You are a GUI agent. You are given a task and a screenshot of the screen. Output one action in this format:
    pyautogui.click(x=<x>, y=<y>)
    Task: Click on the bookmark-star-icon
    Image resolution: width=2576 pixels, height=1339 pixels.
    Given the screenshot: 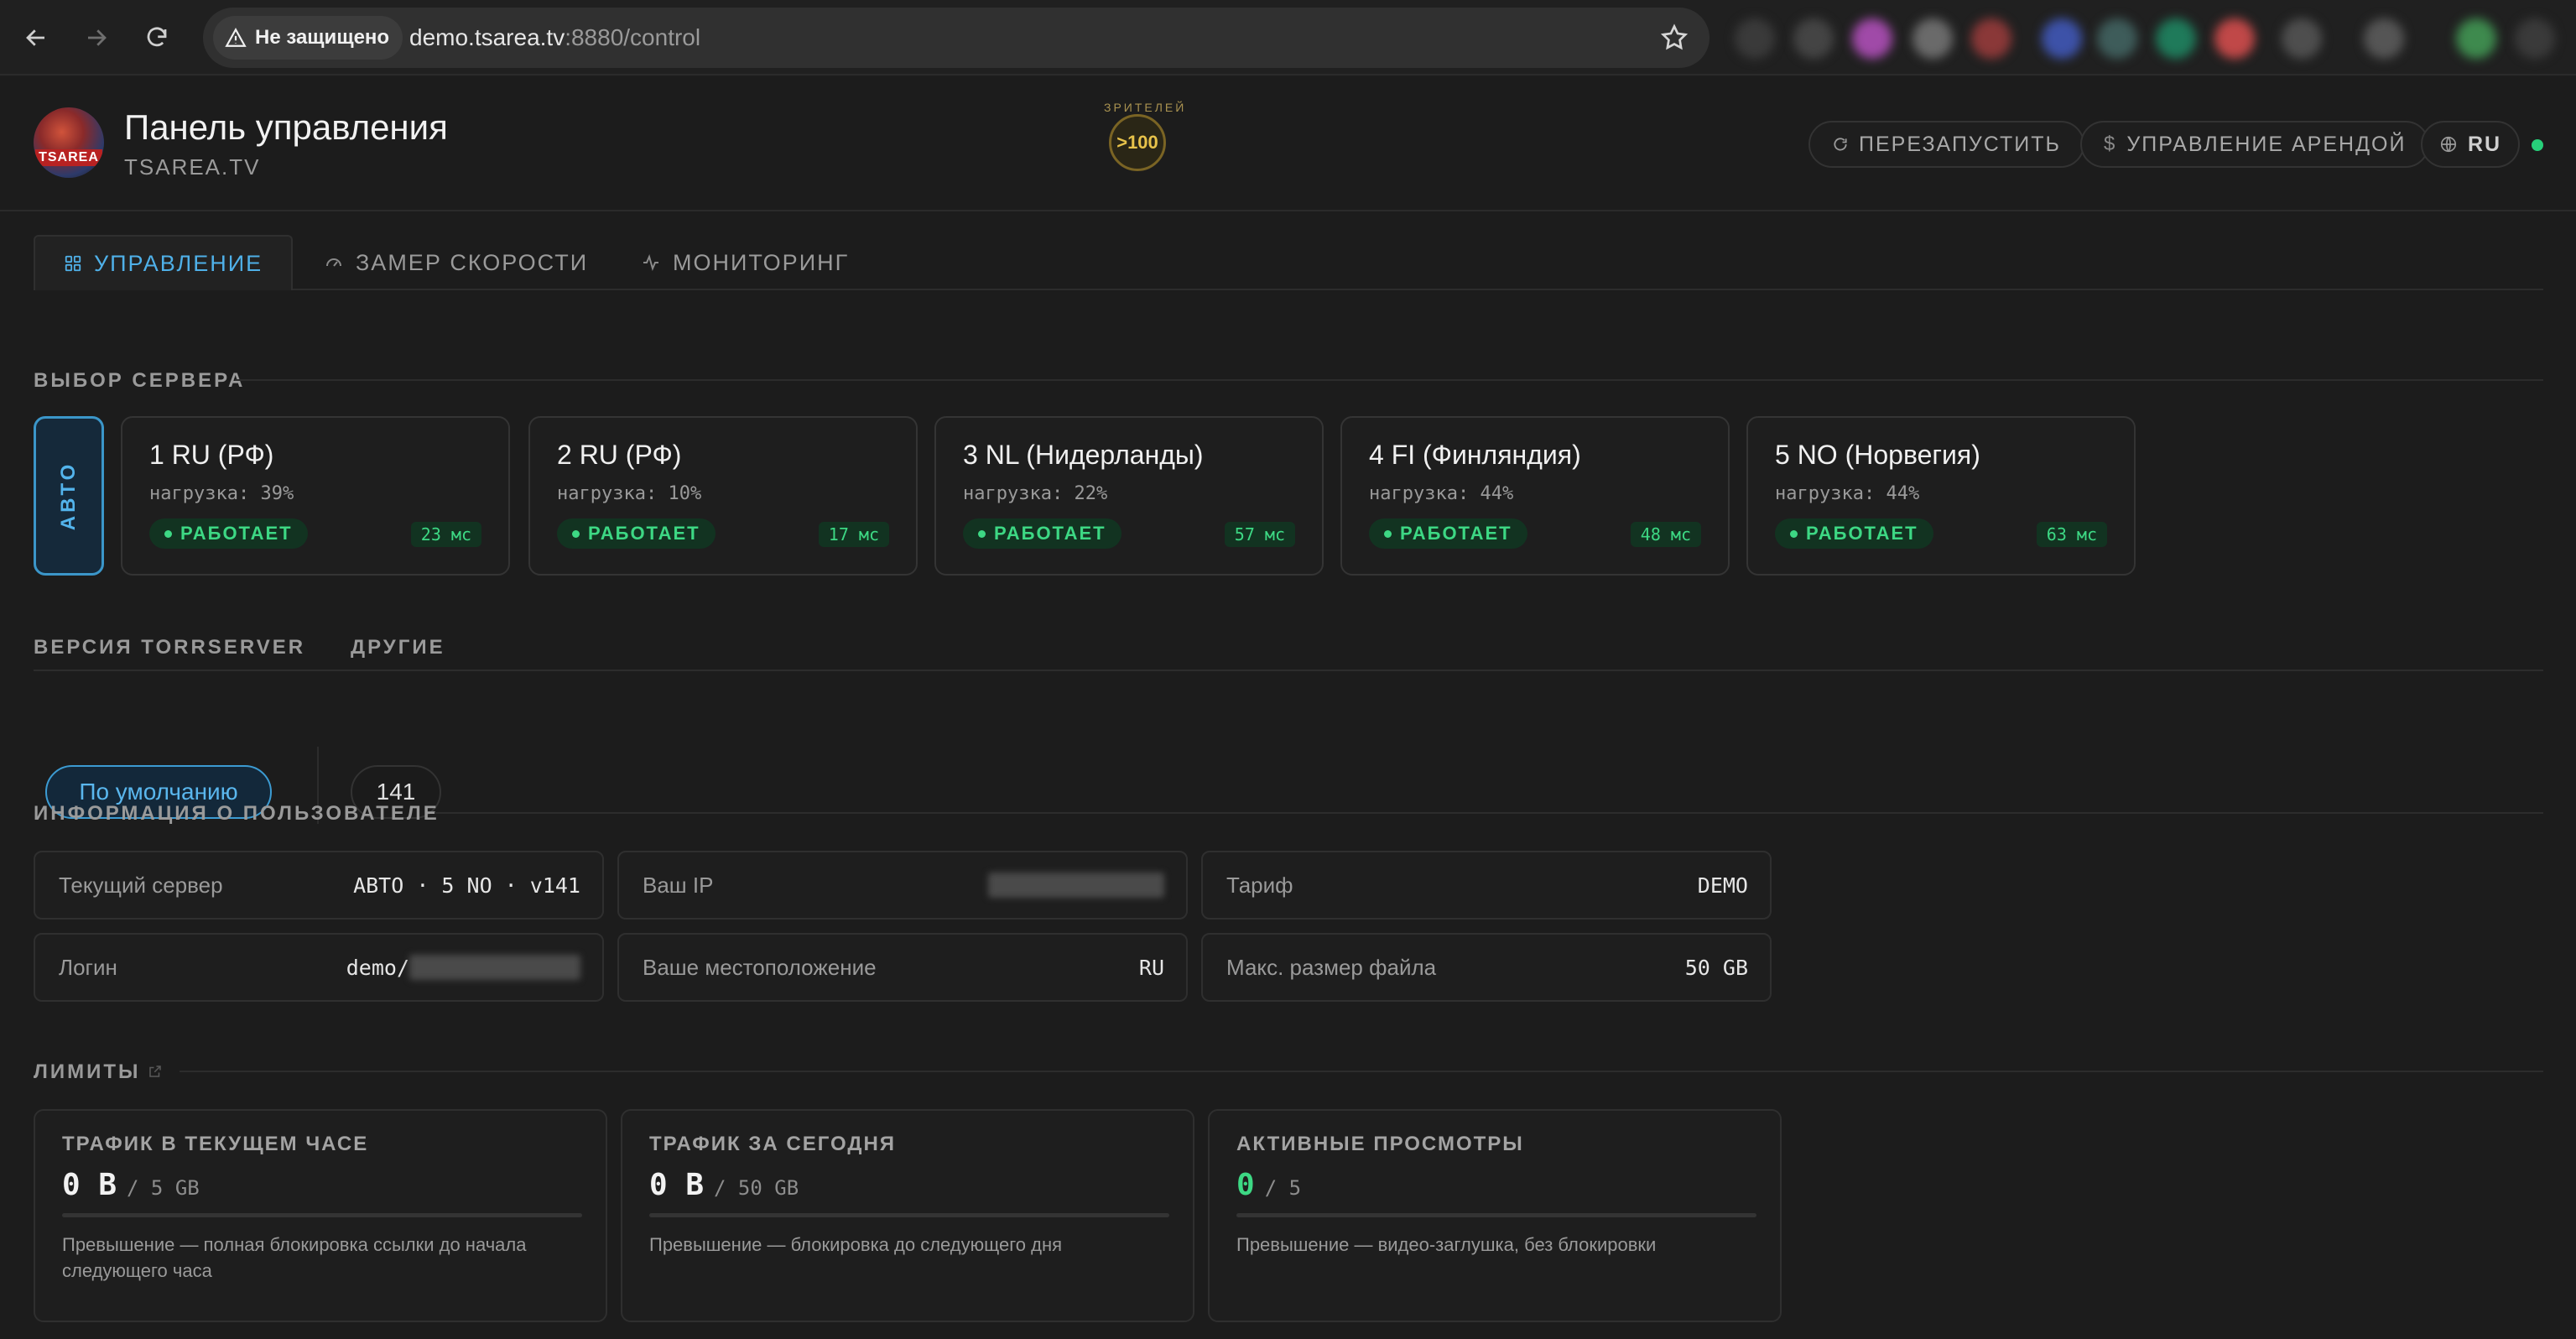 What is the action you would take?
    pyautogui.click(x=1674, y=38)
    